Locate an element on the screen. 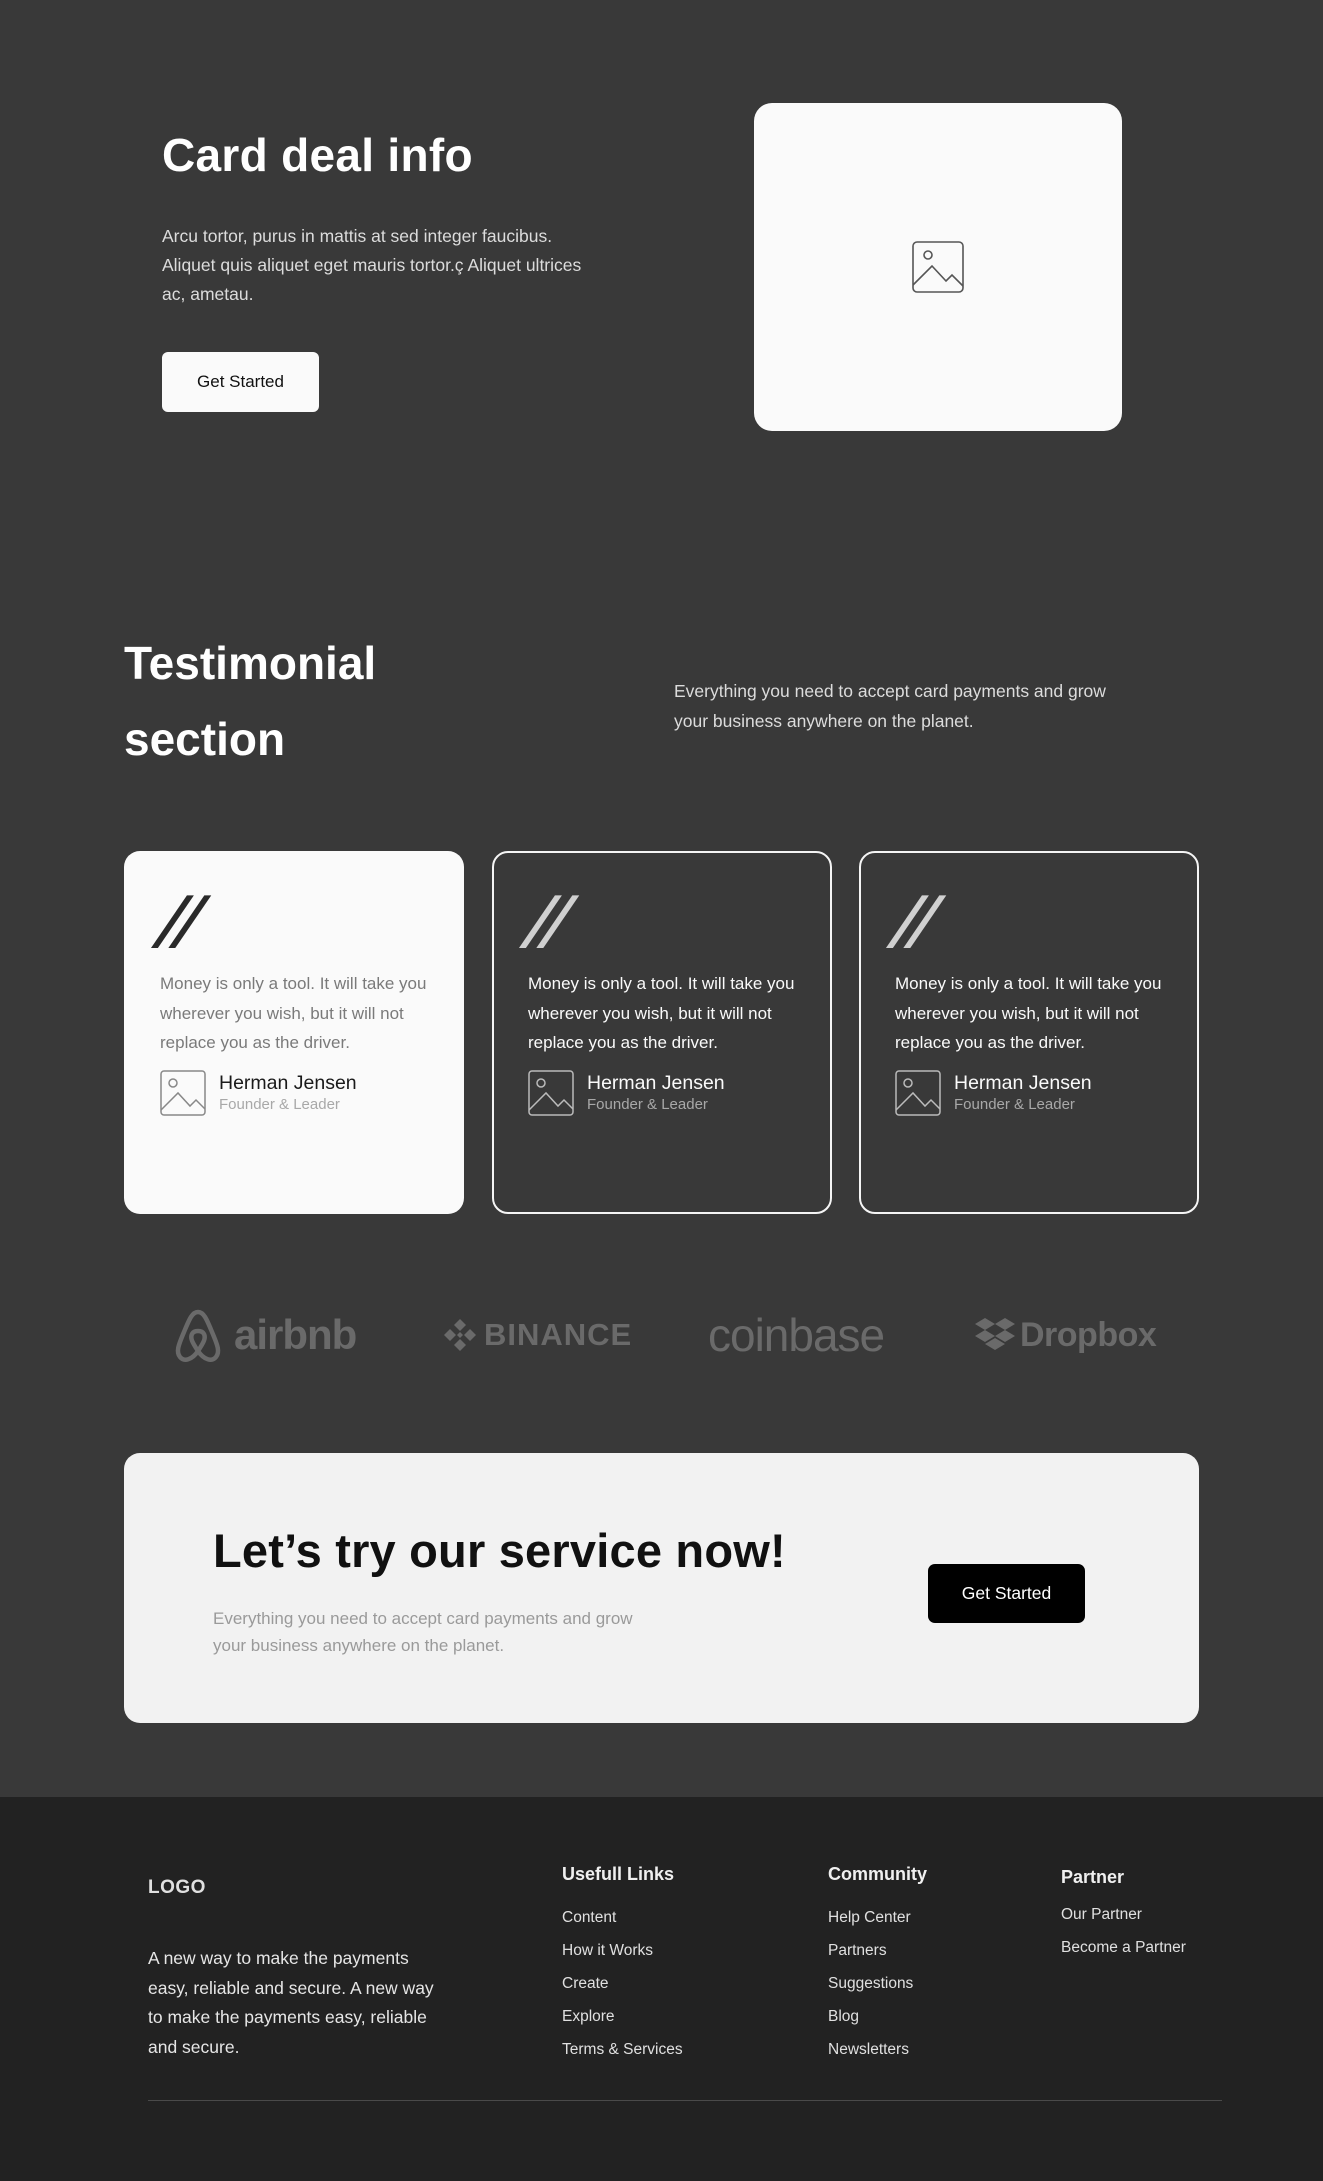 The image size is (1323, 2181). footer-link-blog: Blog is located at coordinates (877, 2016).